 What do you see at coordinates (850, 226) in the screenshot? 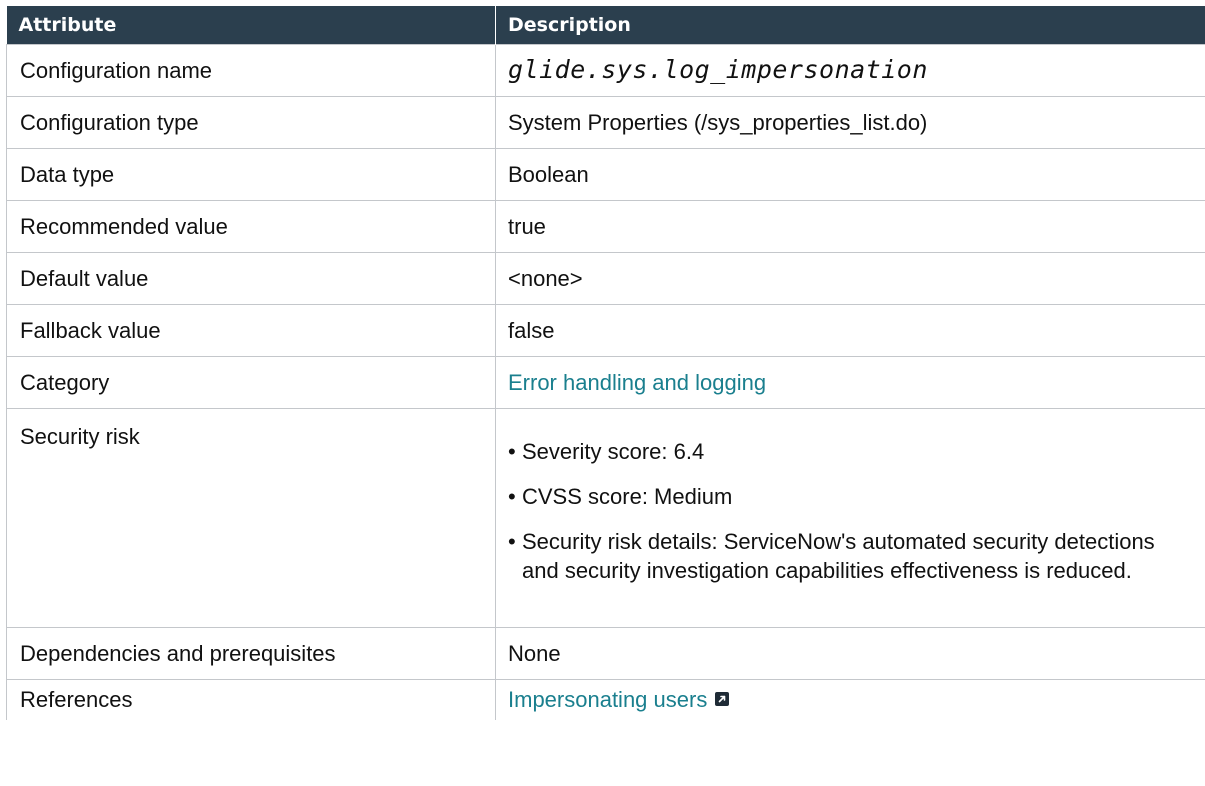
I see `recommended-value-value: true` at bounding box center [850, 226].